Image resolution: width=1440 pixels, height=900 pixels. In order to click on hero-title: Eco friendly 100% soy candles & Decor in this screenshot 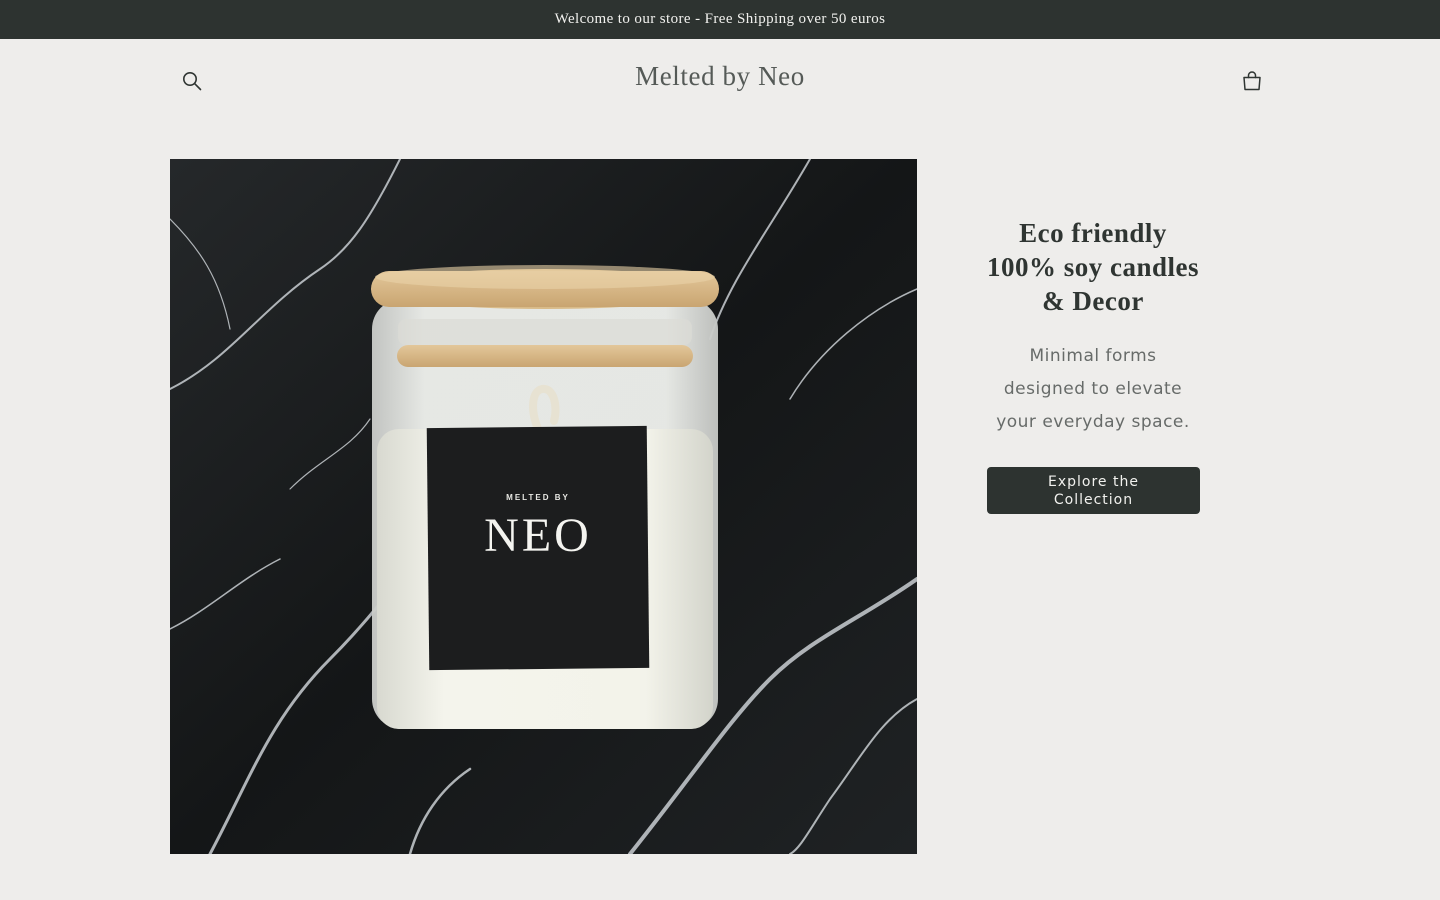, I will do `click(1093, 267)`.